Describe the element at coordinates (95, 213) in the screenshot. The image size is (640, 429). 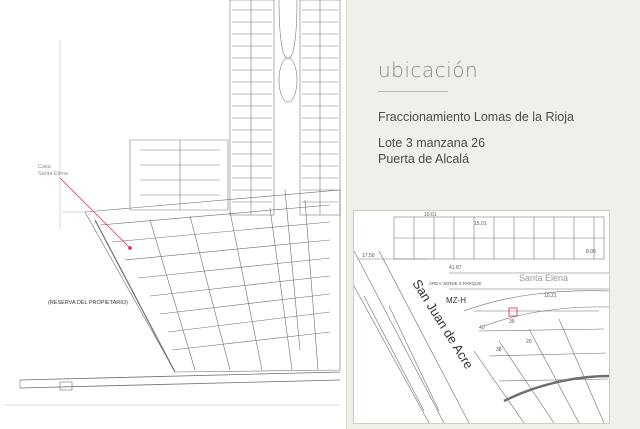
I see `casa-pointer-line` at that location.